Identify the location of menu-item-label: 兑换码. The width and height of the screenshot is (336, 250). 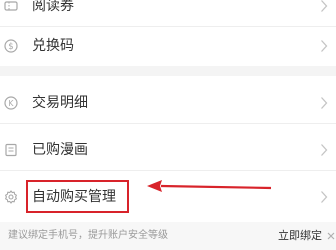
(53, 46).